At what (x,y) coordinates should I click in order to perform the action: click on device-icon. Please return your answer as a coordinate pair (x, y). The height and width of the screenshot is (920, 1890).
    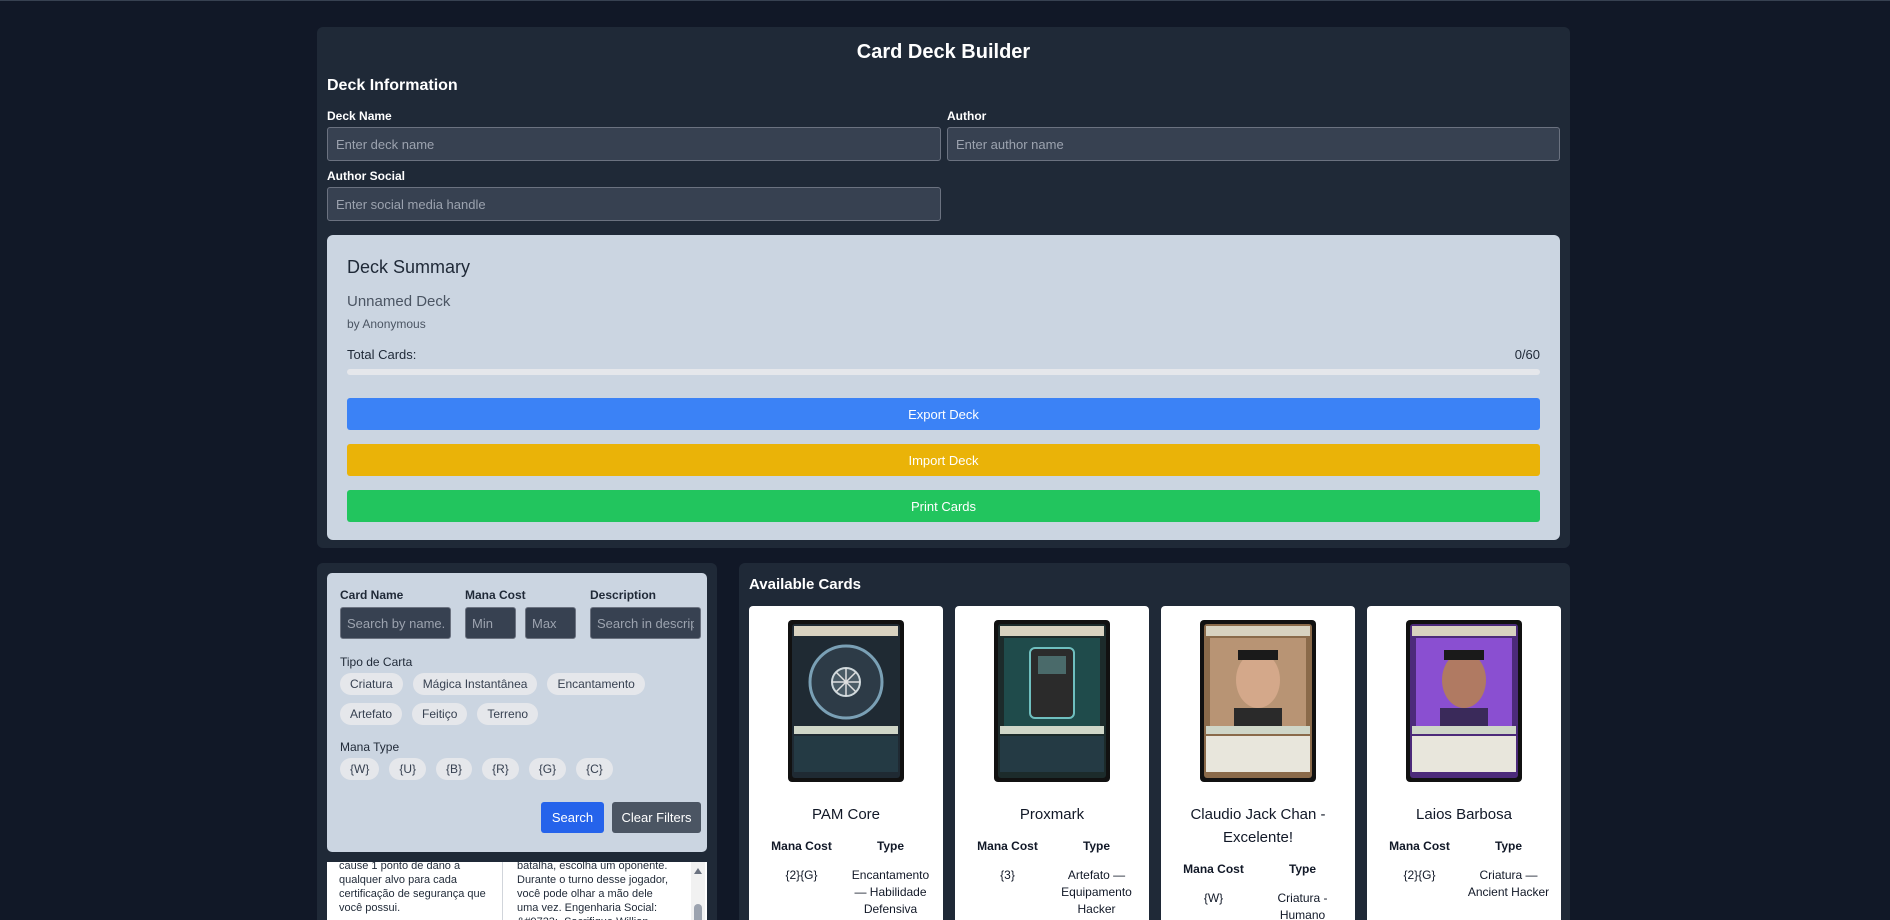
    Looking at the image, I should click on (1052, 701).